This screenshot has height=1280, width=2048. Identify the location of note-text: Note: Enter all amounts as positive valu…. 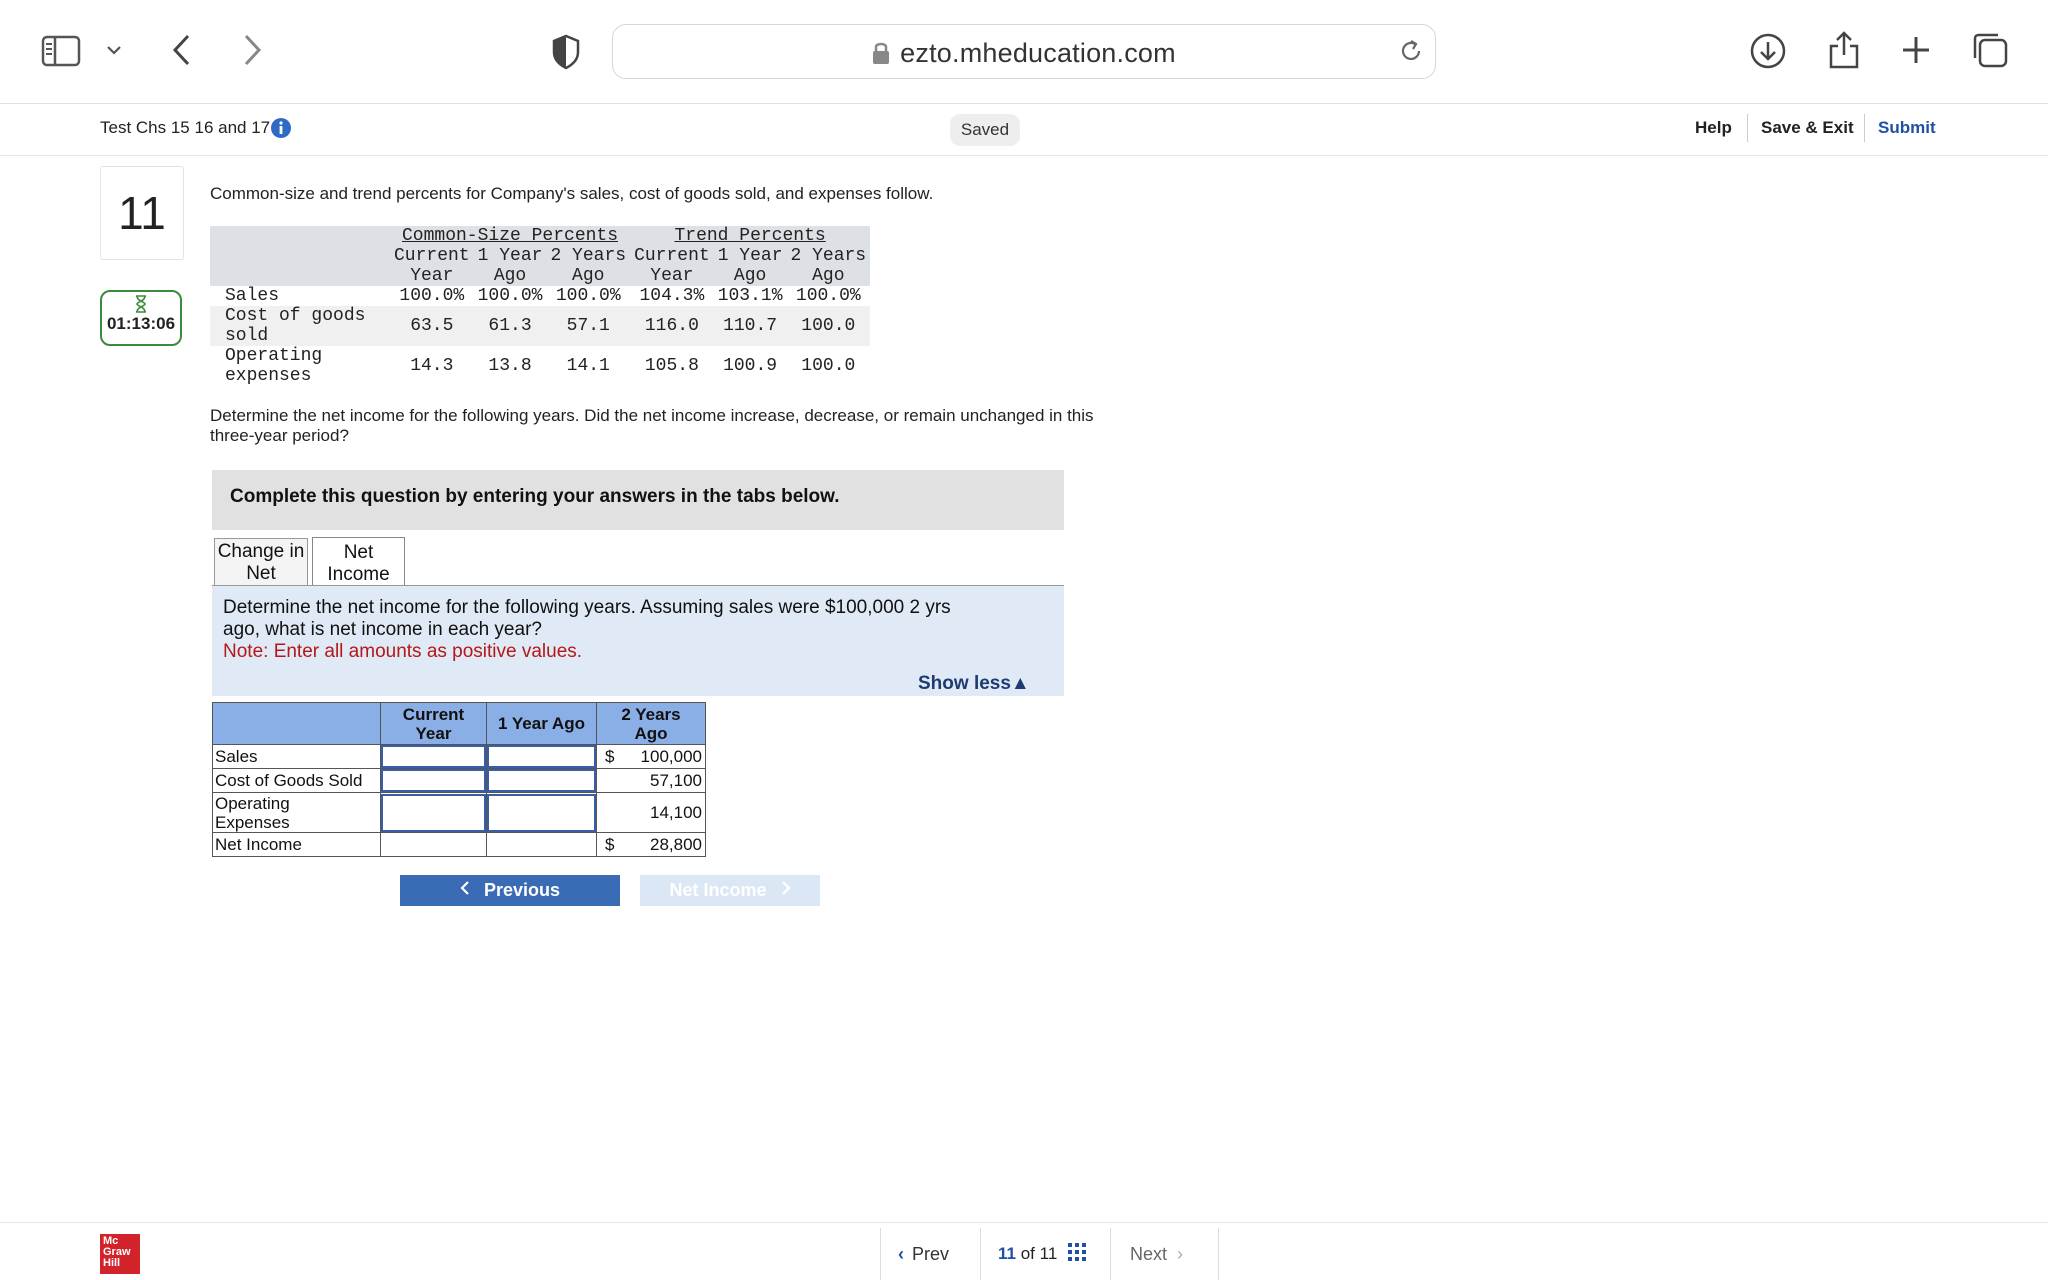
(403, 651).